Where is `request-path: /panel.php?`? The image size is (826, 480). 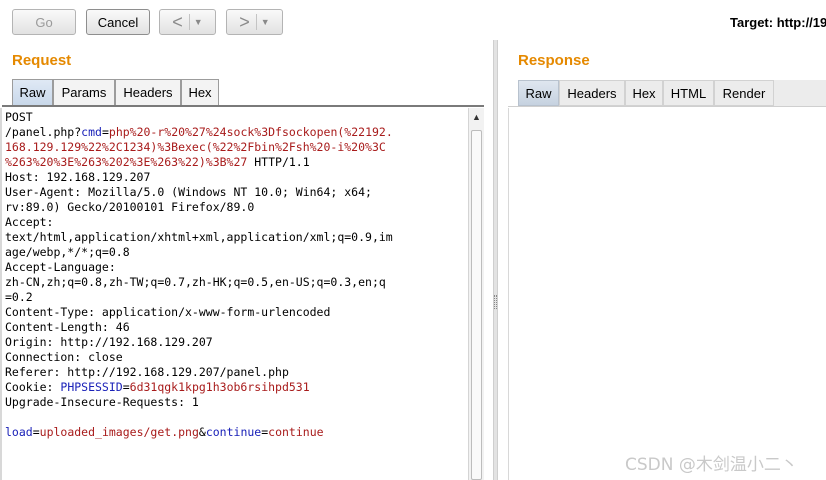
request-path: /panel.php? is located at coordinates (43, 132).